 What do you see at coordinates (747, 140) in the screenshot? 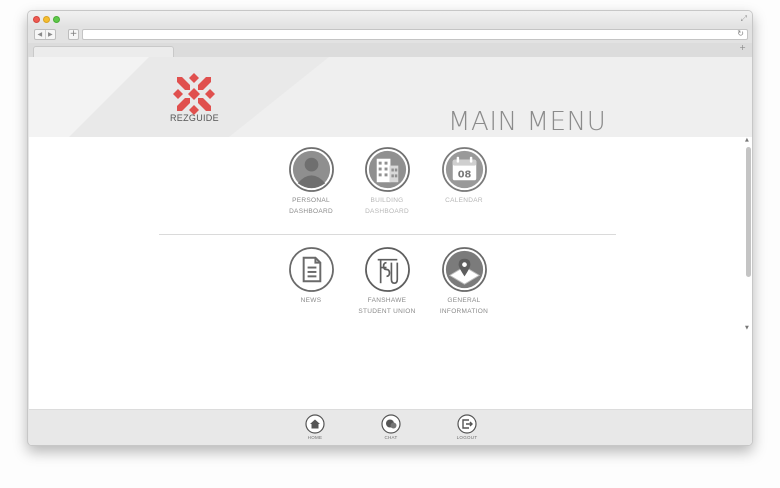
I see `scroll-up-arrow-icon: ▲` at bounding box center [747, 140].